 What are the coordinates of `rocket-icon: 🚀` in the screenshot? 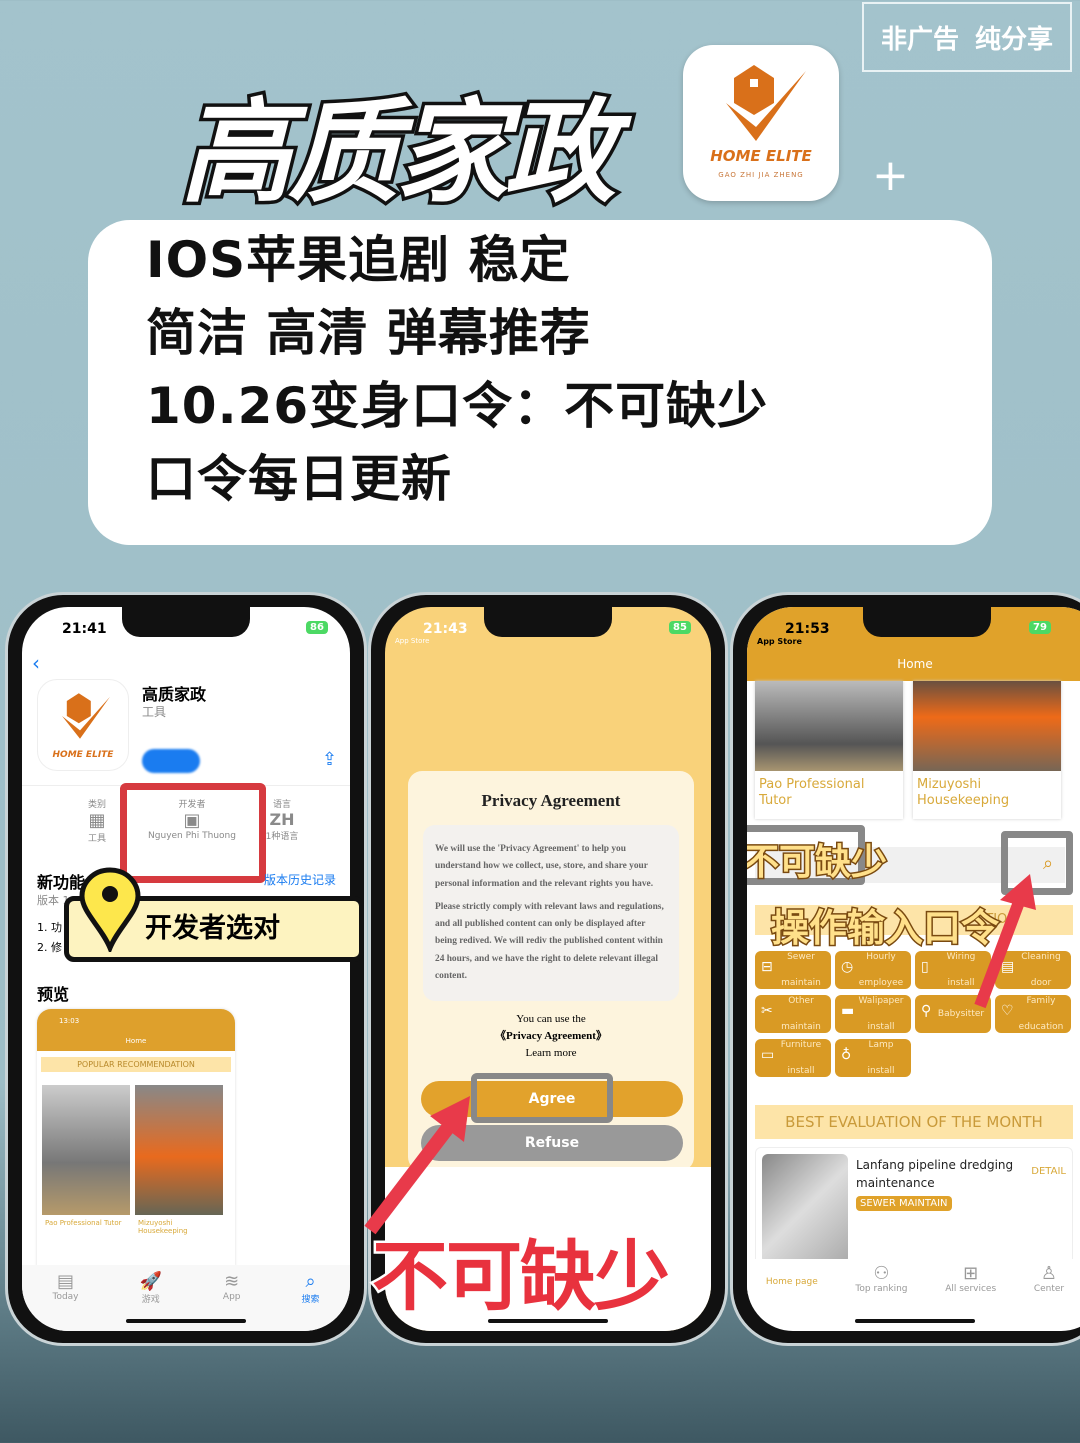 It's located at (150, 1281).